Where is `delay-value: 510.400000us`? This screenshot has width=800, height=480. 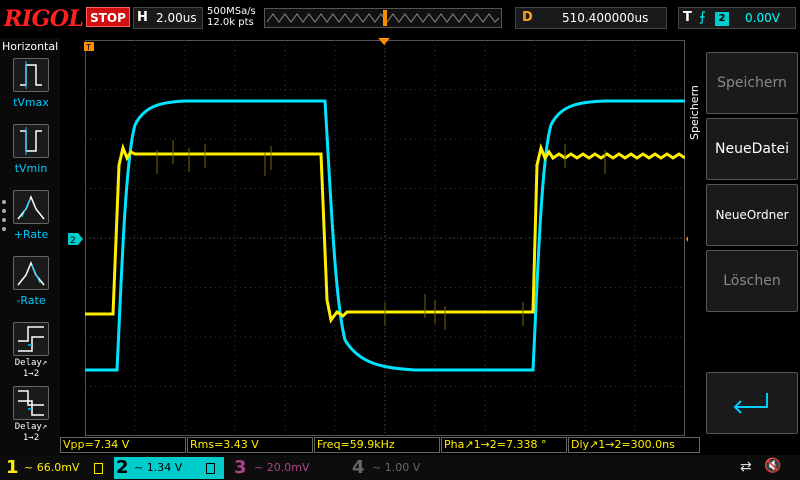
delay-value: 510.400000us is located at coordinates (605, 18).